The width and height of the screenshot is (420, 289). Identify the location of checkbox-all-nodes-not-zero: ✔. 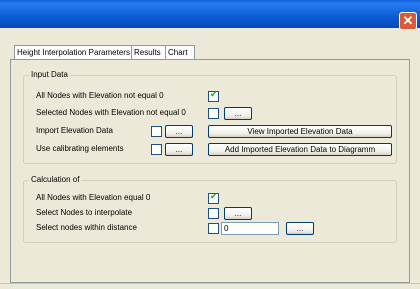
(213, 95).